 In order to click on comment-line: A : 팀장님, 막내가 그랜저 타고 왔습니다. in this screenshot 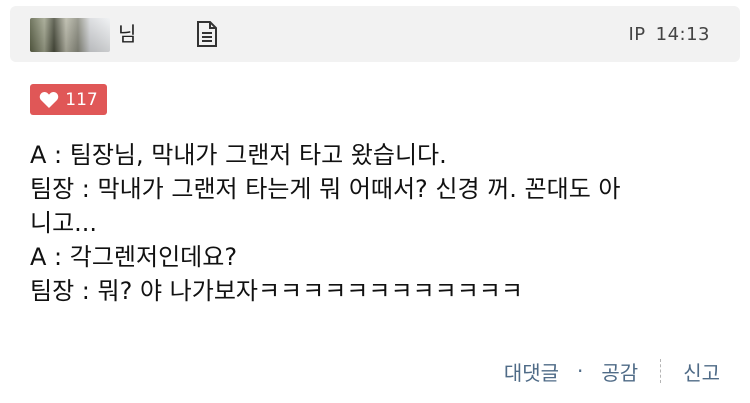, I will do `click(238, 155)`.